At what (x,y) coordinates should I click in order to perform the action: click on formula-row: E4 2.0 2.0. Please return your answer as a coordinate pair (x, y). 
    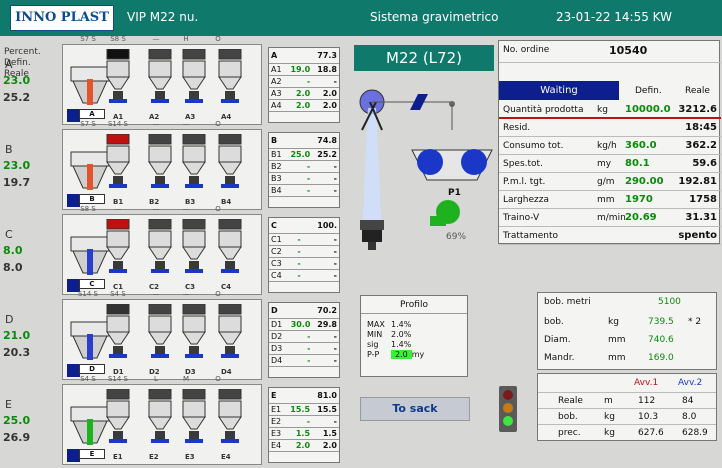
    Looking at the image, I should click on (304, 445).